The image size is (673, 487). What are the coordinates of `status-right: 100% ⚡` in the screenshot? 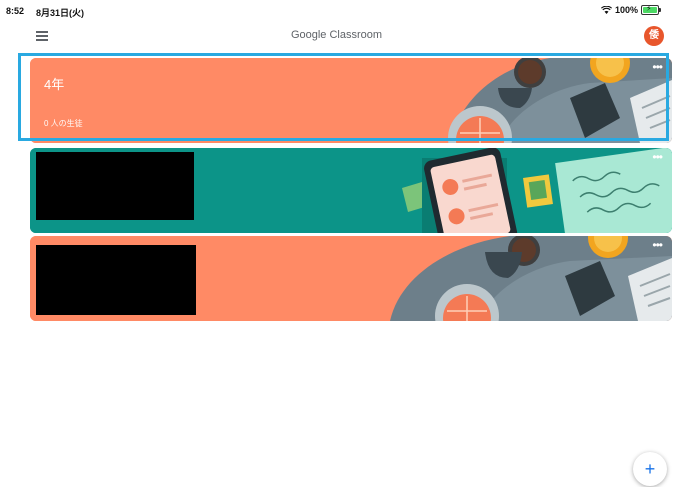 It's located at (630, 9).